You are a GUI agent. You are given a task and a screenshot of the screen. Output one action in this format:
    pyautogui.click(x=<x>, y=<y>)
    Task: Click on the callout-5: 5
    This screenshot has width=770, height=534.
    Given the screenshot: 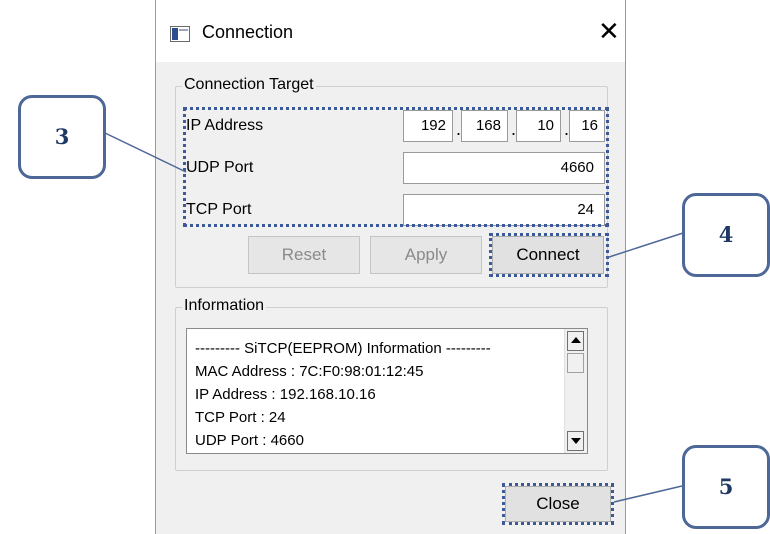 What is the action you would take?
    pyautogui.click(x=726, y=487)
    